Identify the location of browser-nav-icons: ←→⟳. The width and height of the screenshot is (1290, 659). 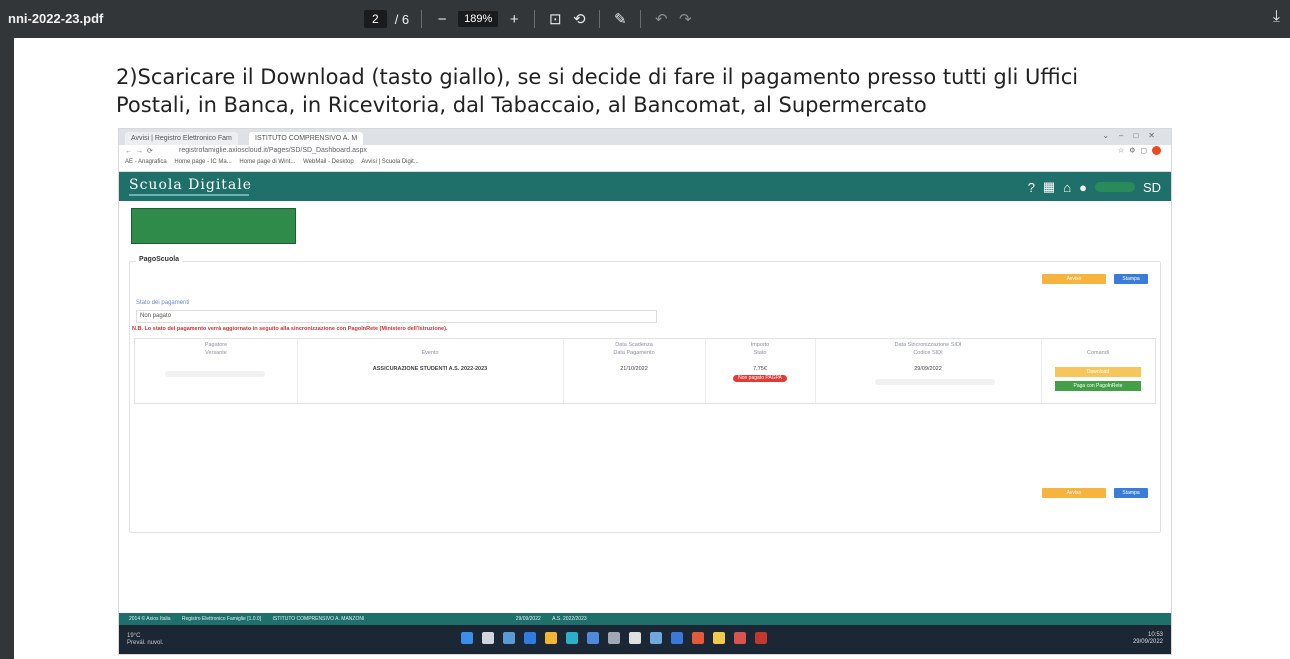
(141, 151).